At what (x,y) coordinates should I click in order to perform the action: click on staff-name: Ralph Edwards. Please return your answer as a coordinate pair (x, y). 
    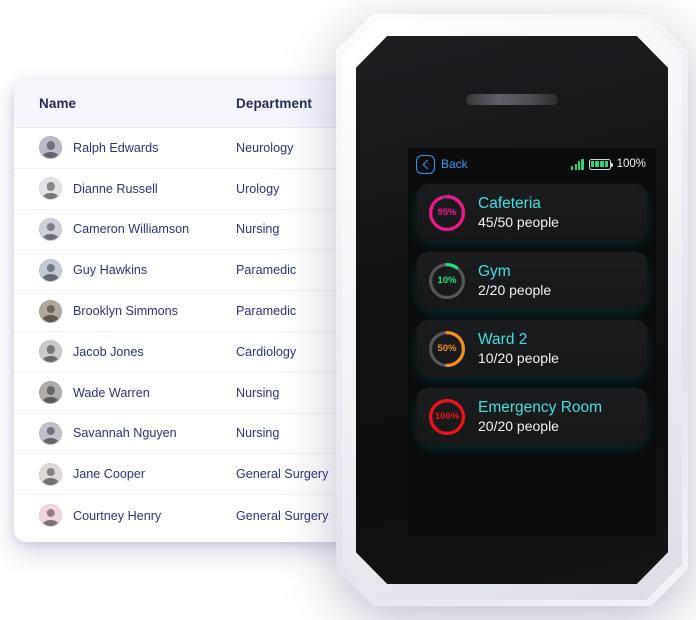
    Looking at the image, I should click on (116, 147).